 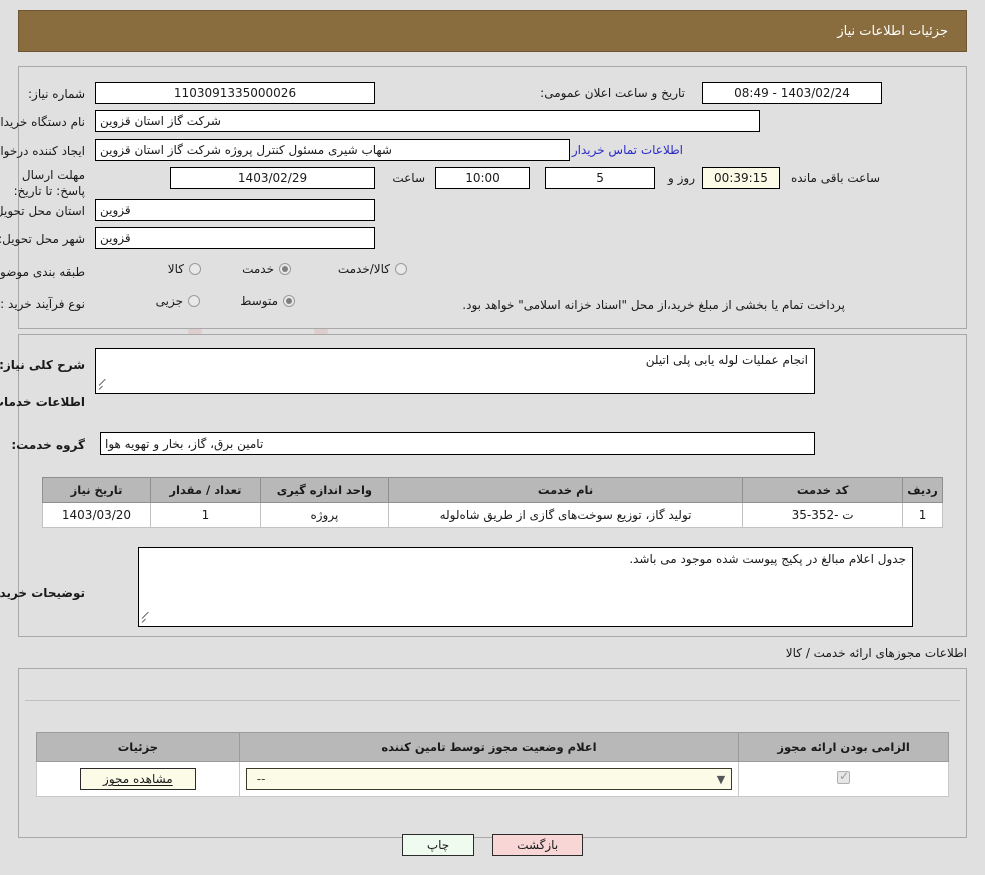 What do you see at coordinates (259, 301) in the screenshot?
I see `radio-label: متوسط` at bounding box center [259, 301].